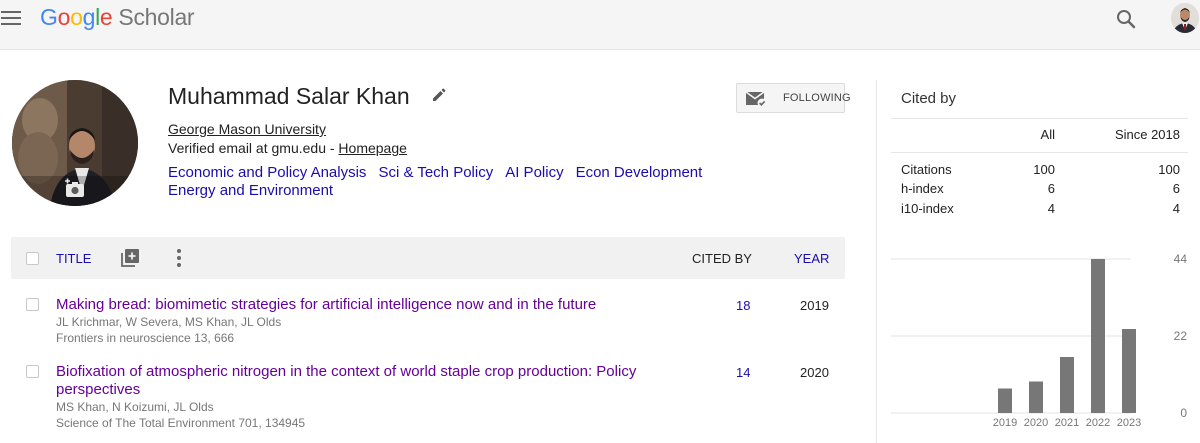  What do you see at coordinates (1129, 423) in the screenshot?
I see `x-tick-label: 2023` at bounding box center [1129, 423].